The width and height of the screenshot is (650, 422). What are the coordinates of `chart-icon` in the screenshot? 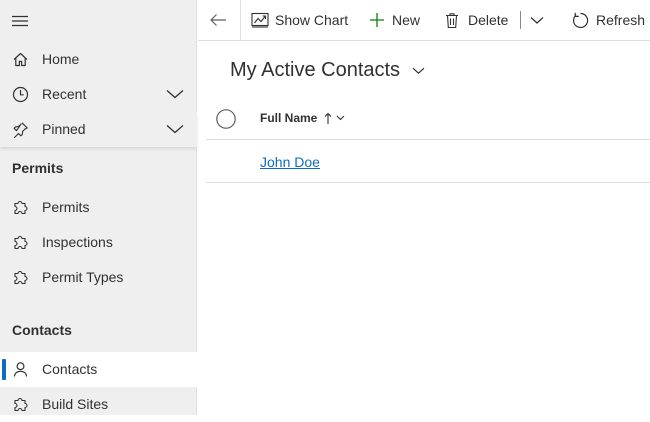 It's located at (260, 20).